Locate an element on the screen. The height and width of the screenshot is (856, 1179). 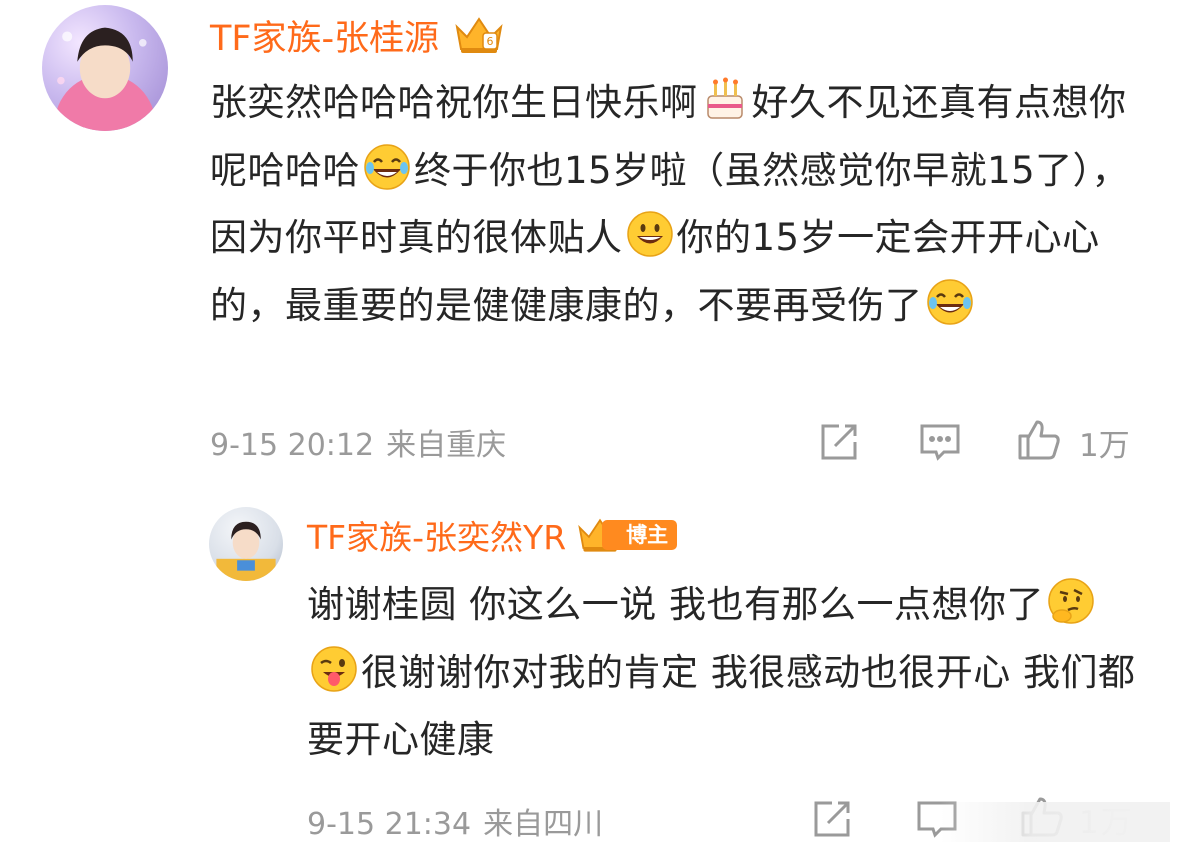
tongue-wink-emoji-icon is located at coordinates (334, 669).